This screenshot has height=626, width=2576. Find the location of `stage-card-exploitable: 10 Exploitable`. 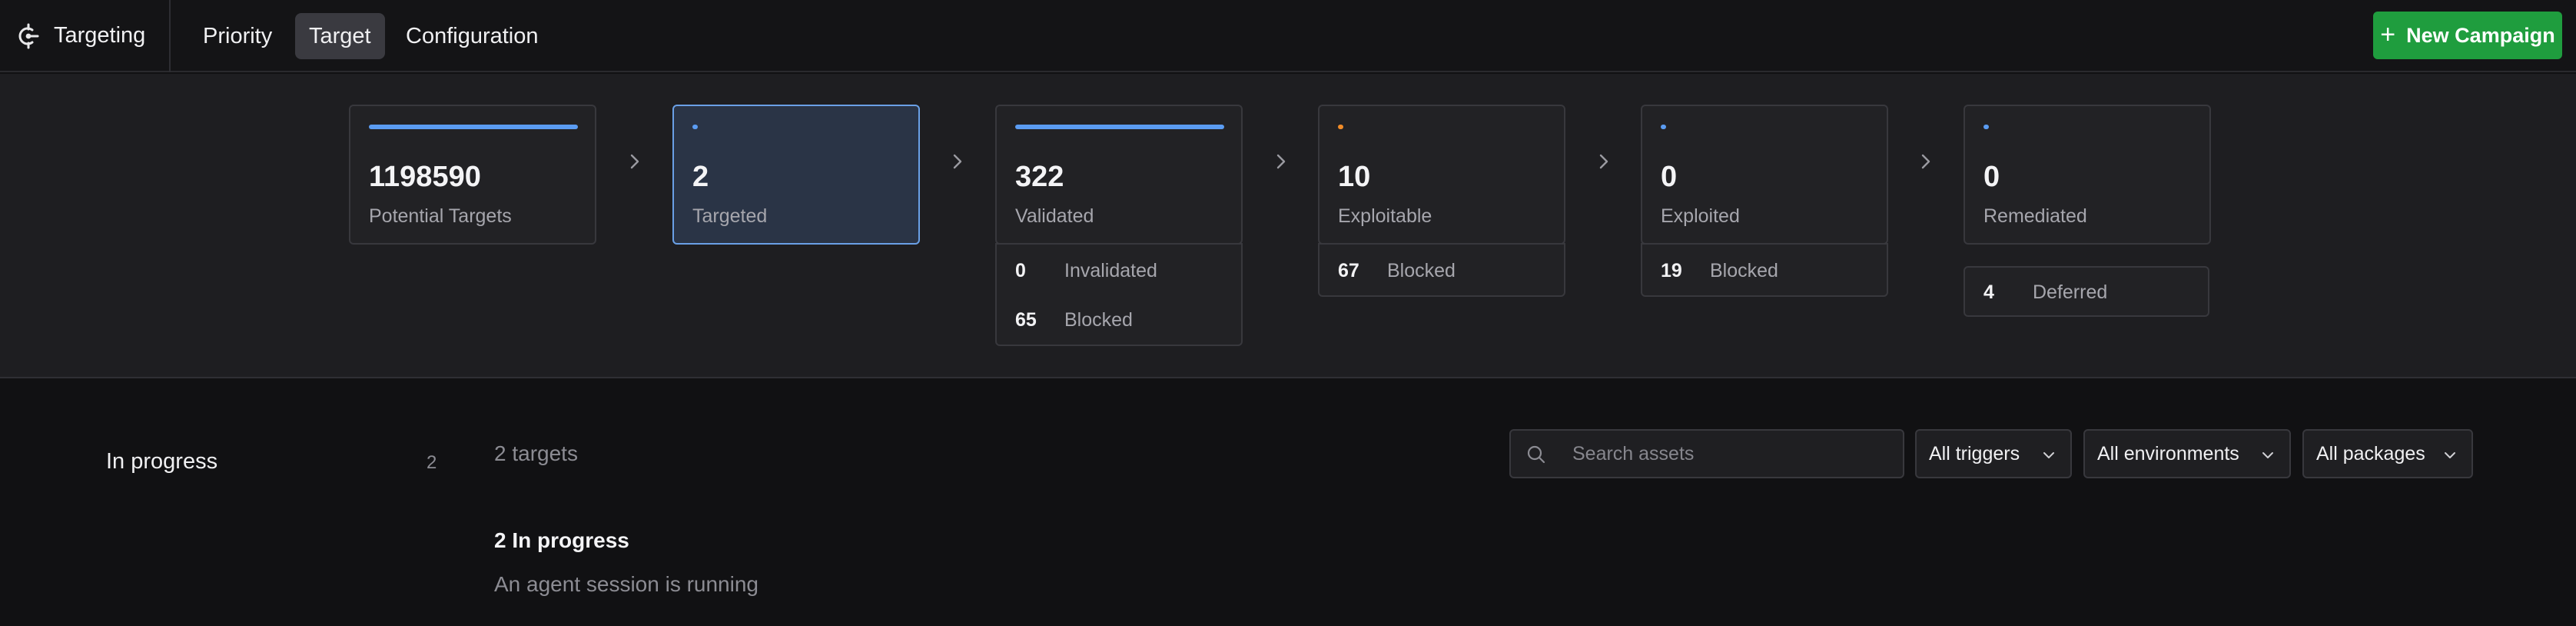

stage-card-exploitable: 10 Exploitable is located at coordinates (1441, 175).